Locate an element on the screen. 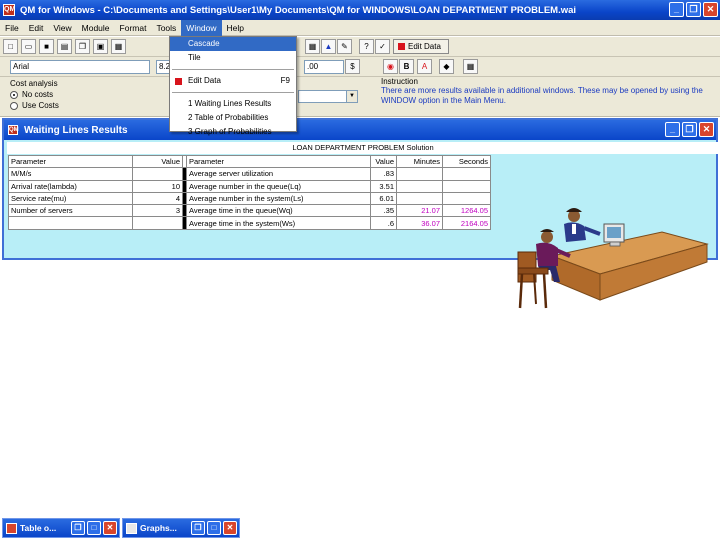  radio-label: Use Costs is located at coordinates (40, 105).